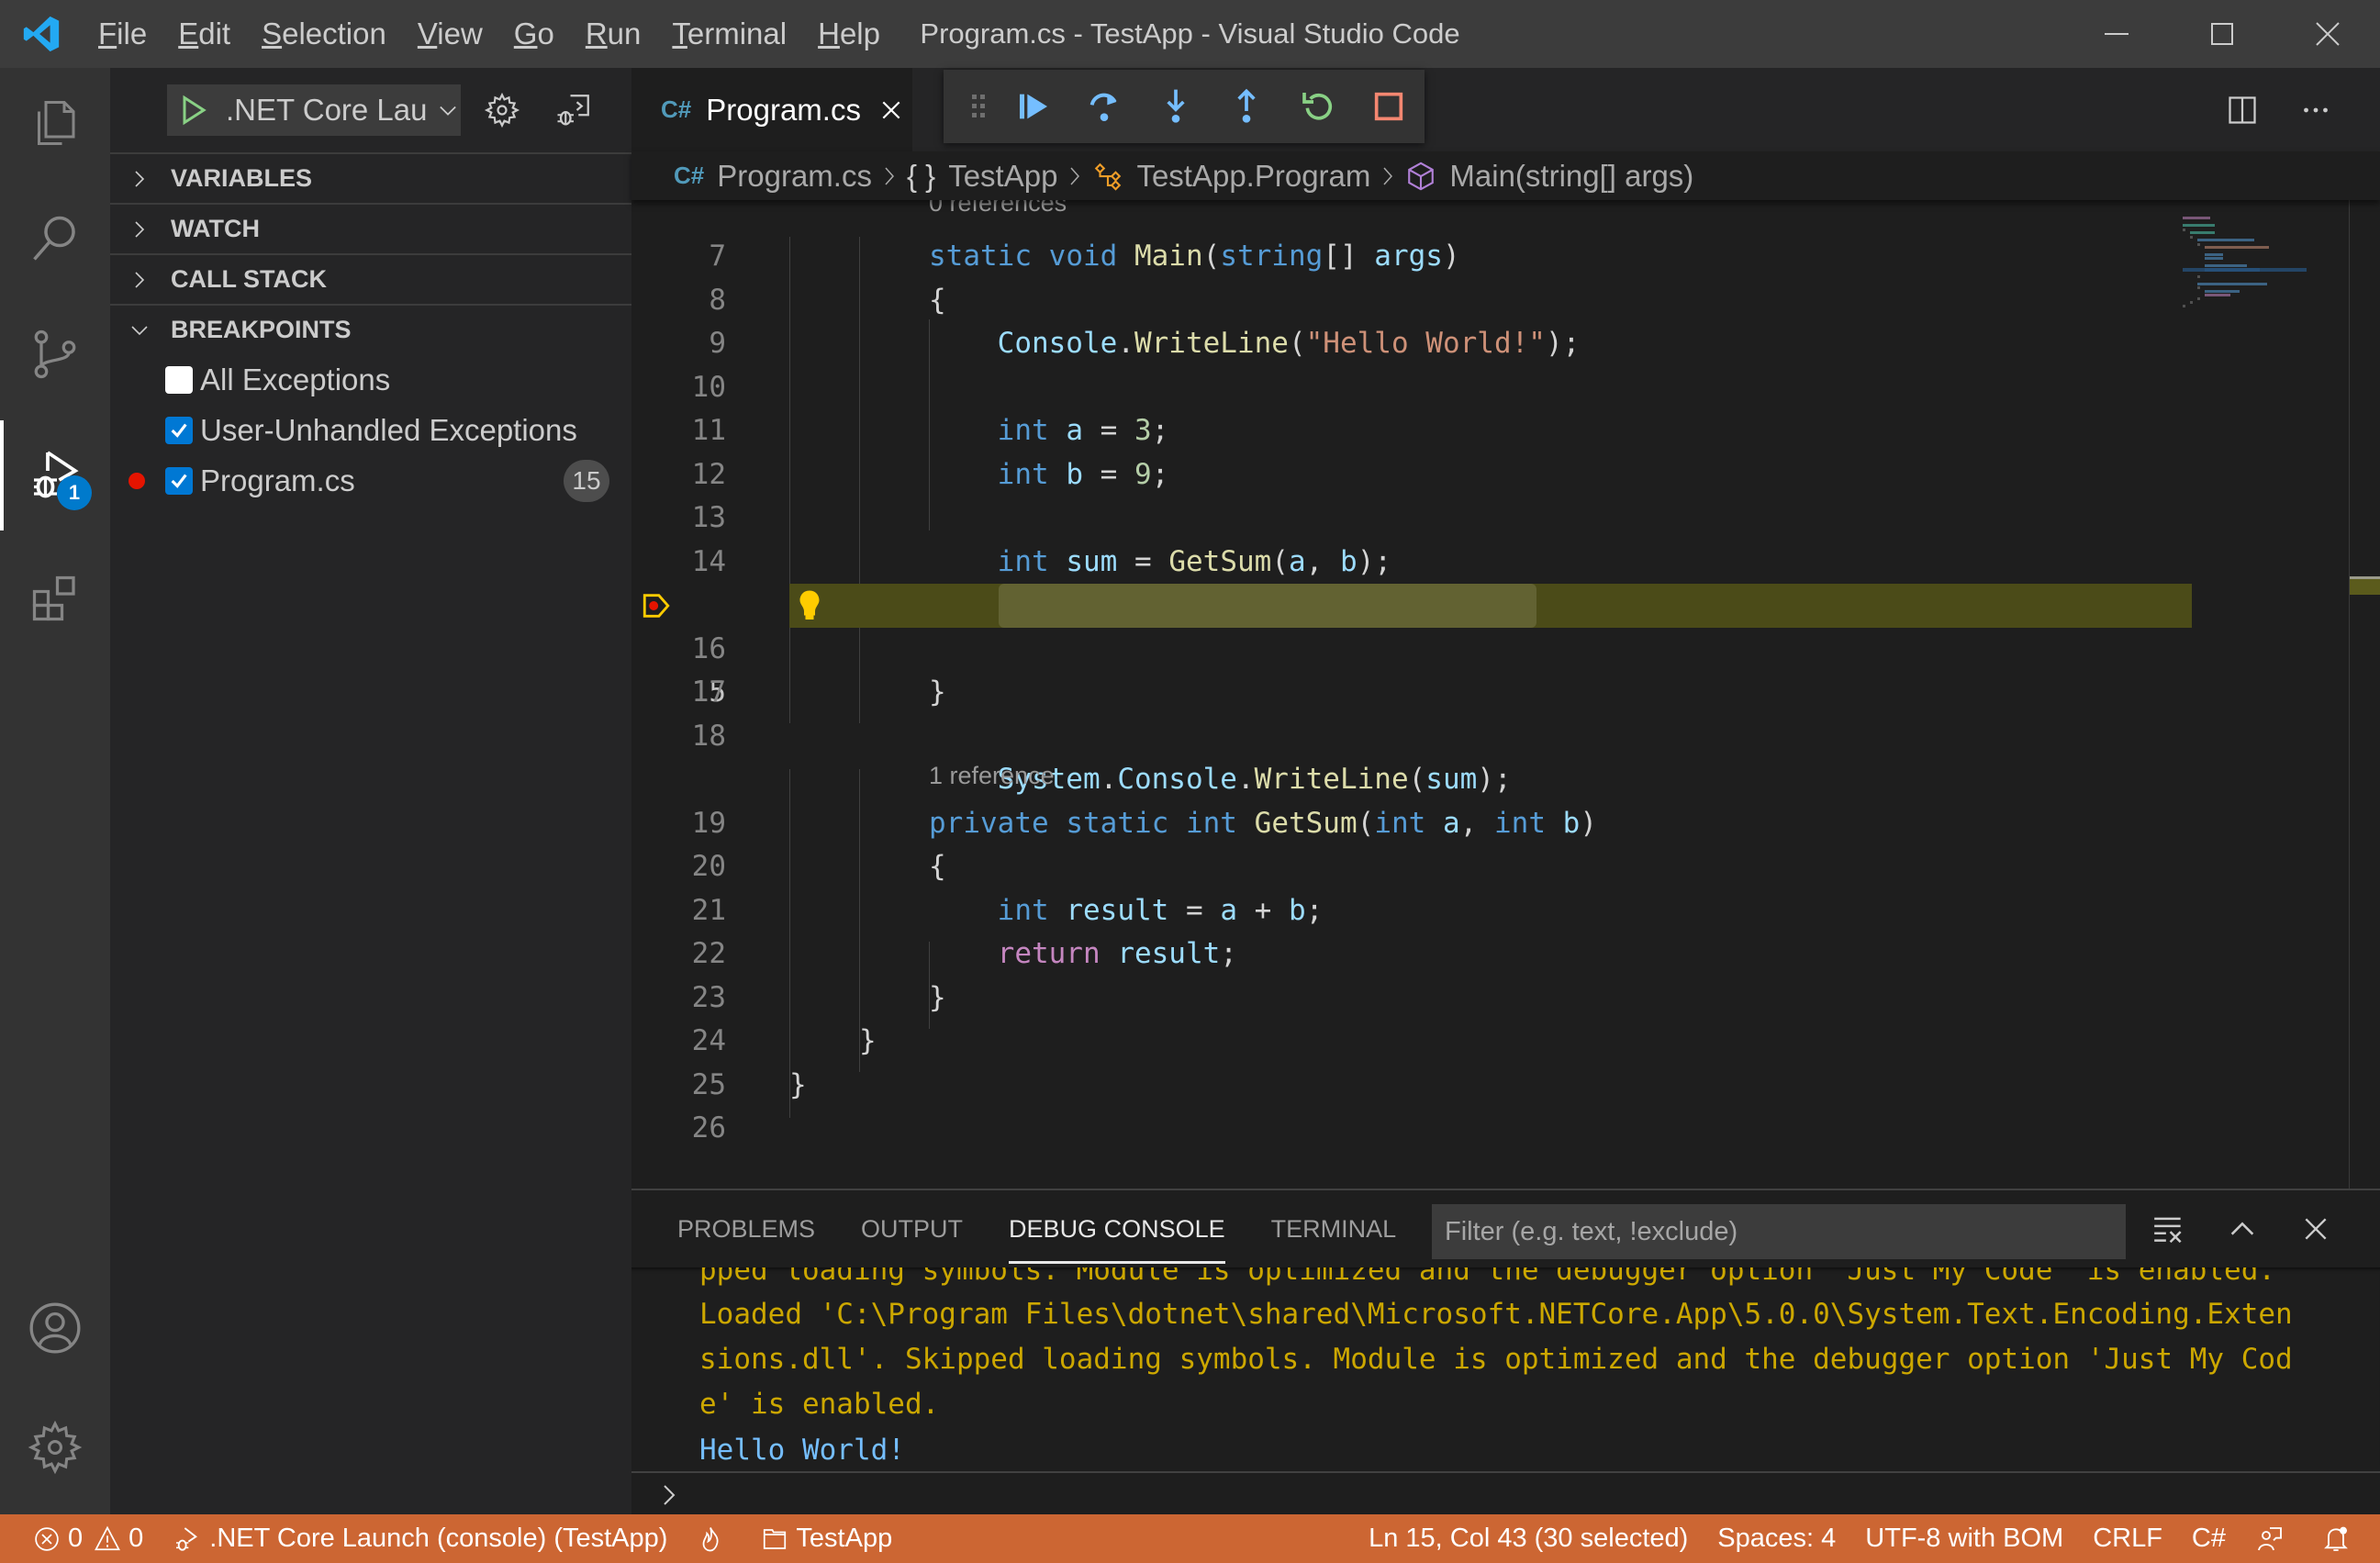 The image size is (2380, 1563). What do you see at coordinates (1107, 176) in the screenshot?
I see `class-icon` at bounding box center [1107, 176].